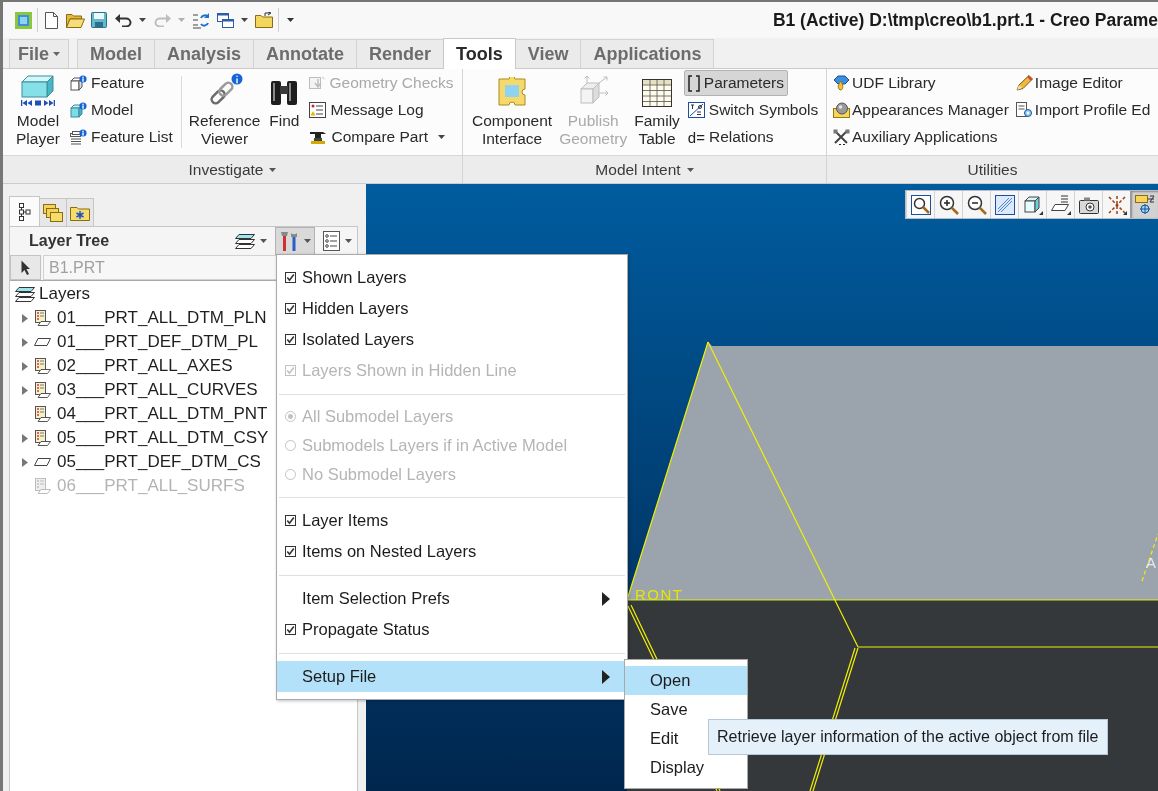 The image size is (1158, 791). What do you see at coordinates (305, 53) in the screenshot?
I see `ribbon-tab: Annotate` at bounding box center [305, 53].